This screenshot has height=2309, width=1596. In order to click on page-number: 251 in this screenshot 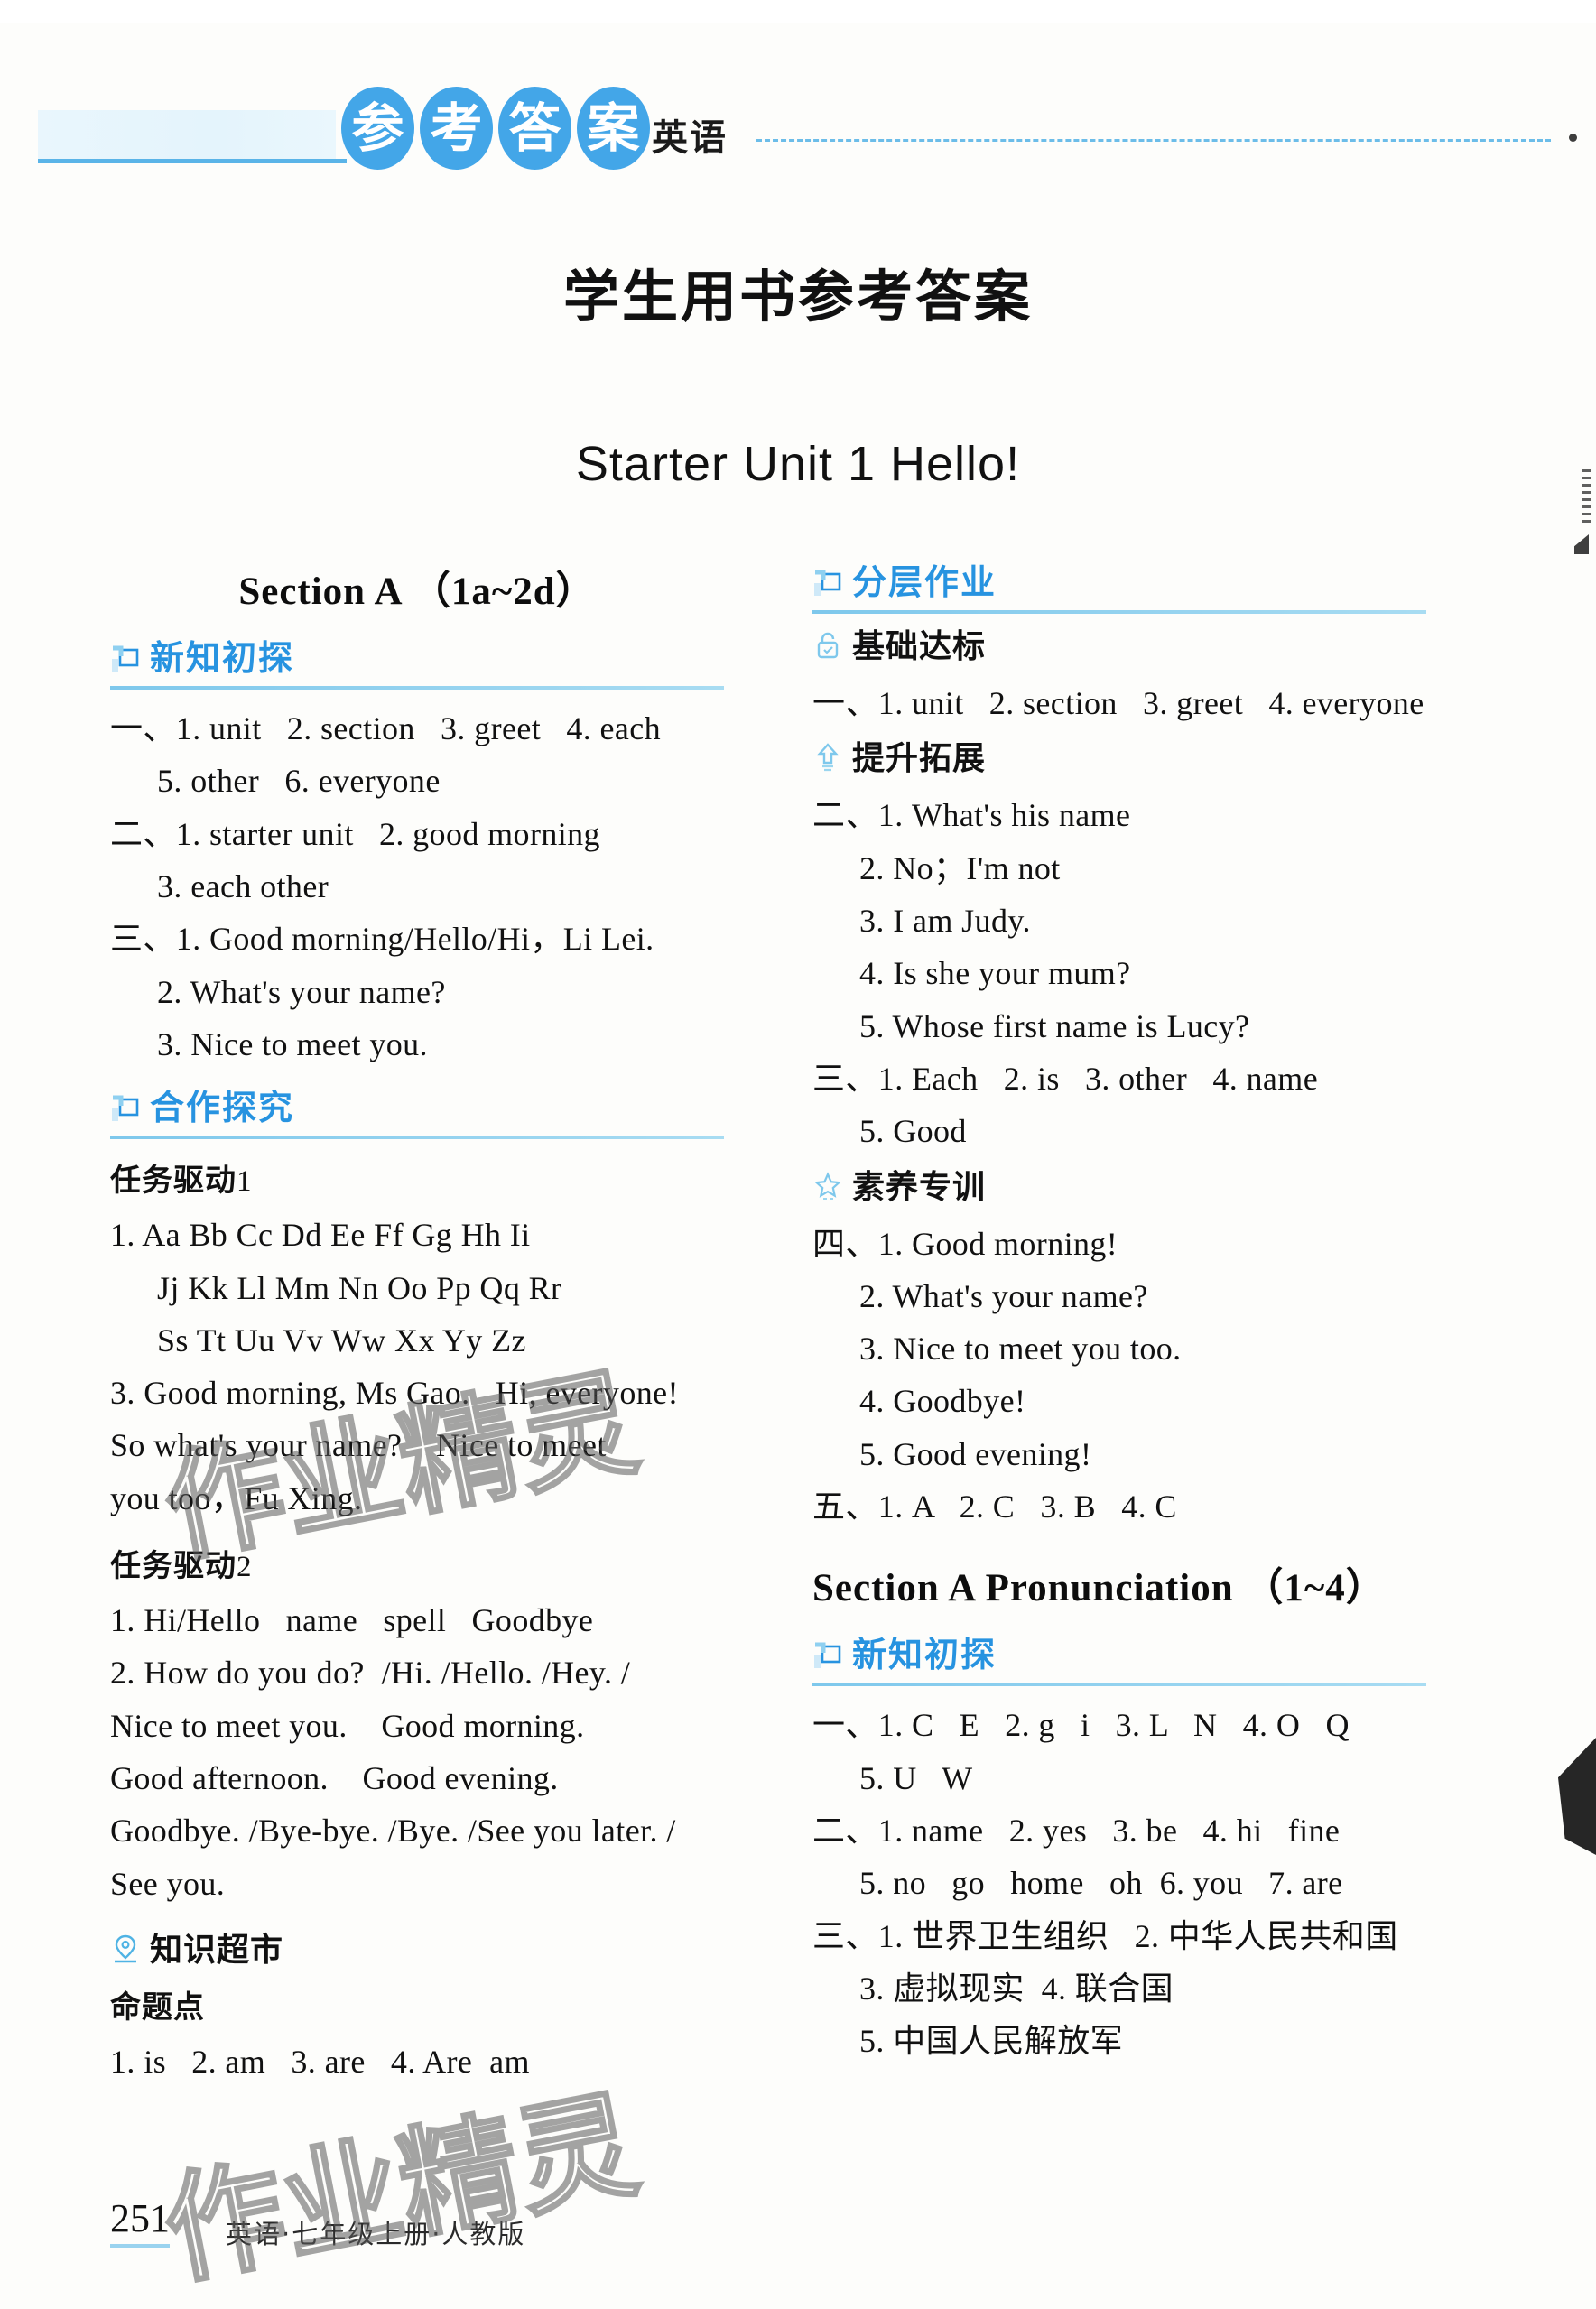, I will do `click(140, 2218)`.